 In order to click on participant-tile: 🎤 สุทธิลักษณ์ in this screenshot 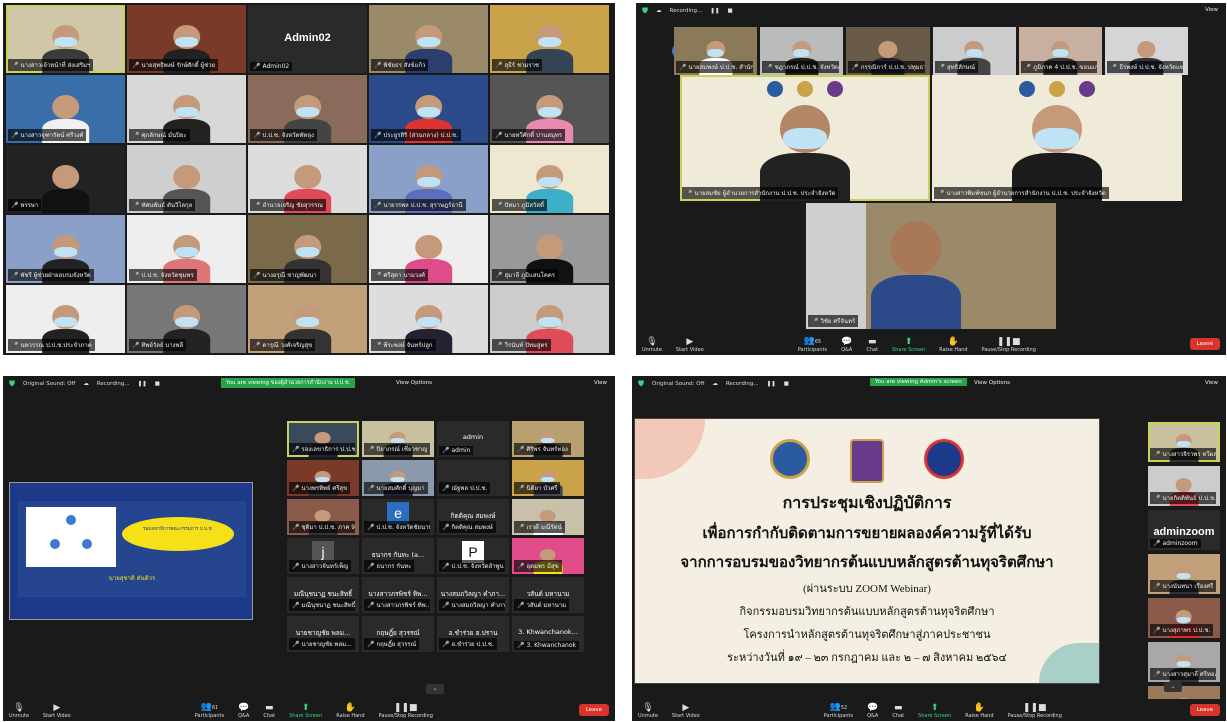, I will do `click(974, 51)`.